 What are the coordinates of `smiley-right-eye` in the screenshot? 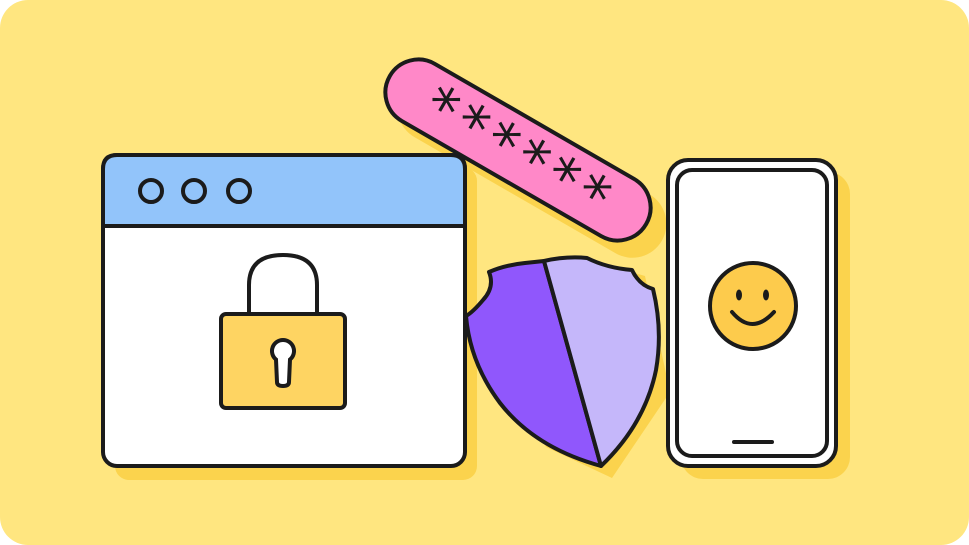 It's located at (766, 295).